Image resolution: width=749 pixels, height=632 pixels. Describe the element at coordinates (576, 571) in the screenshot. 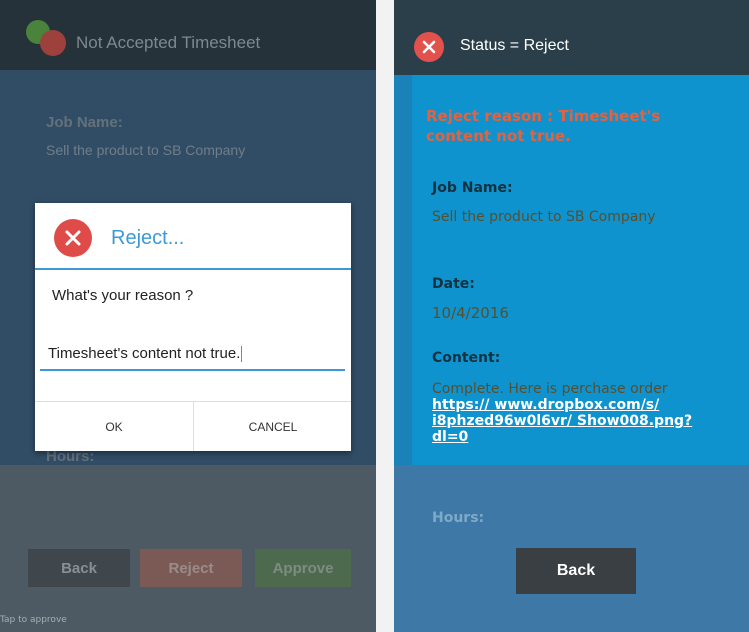

I see `back-button-right: Back` at that location.